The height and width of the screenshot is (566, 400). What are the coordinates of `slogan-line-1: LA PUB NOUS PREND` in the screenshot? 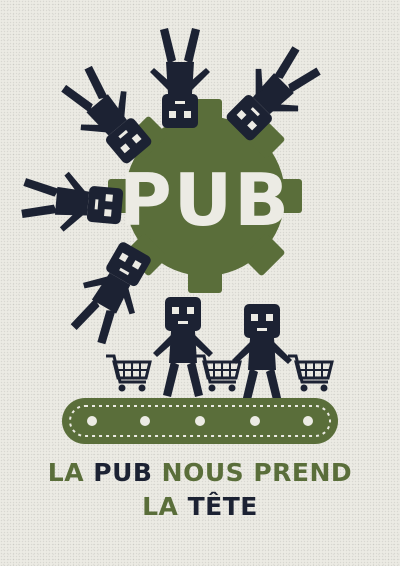 It's located at (200, 473).